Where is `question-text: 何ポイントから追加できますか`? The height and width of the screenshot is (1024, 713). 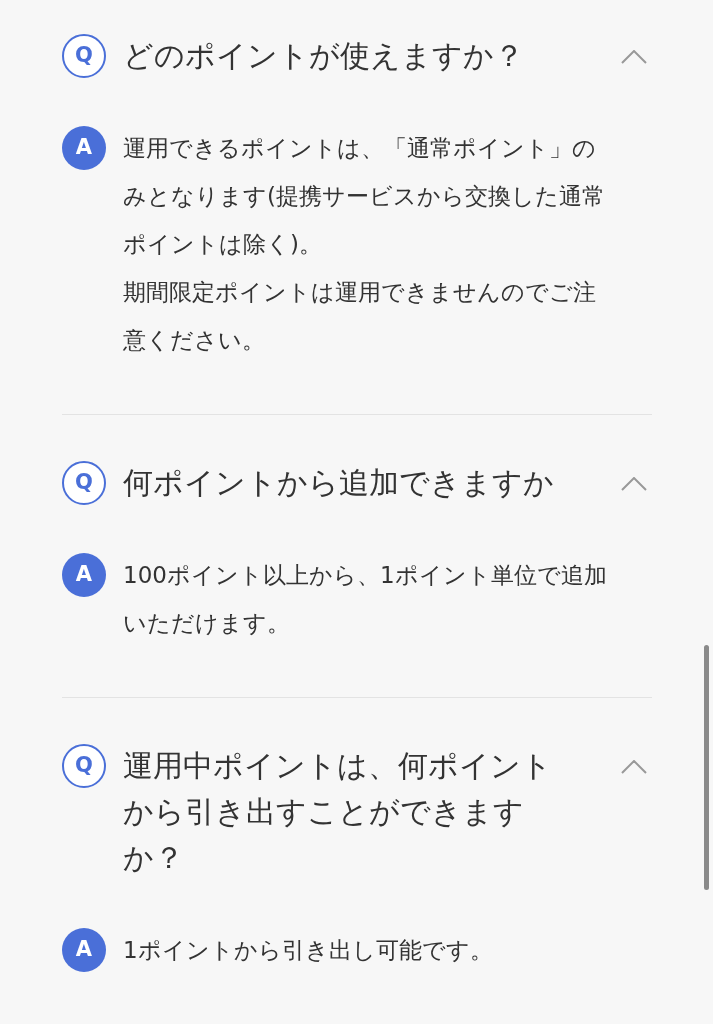
question-text: 何ポイントから追加できますか is located at coordinates (339, 483).